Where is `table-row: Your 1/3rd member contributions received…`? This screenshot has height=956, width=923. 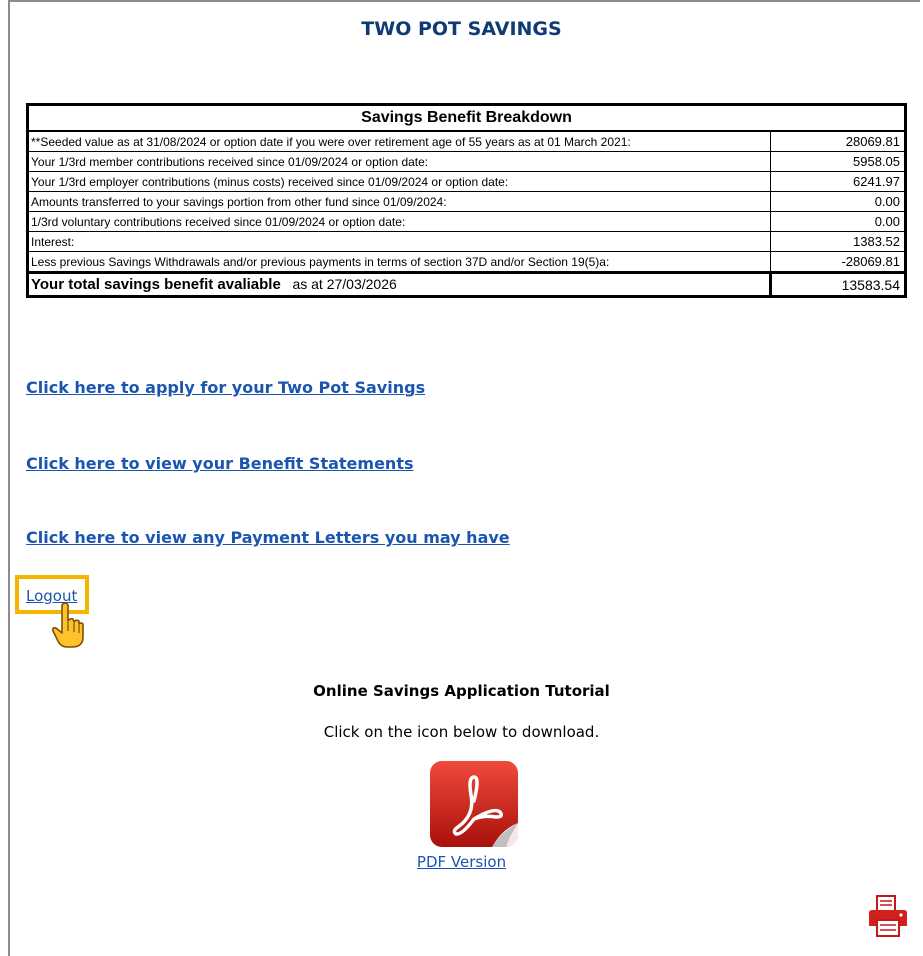 table-row: Your 1/3rd member contributions received… is located at coordinates (466, 161).